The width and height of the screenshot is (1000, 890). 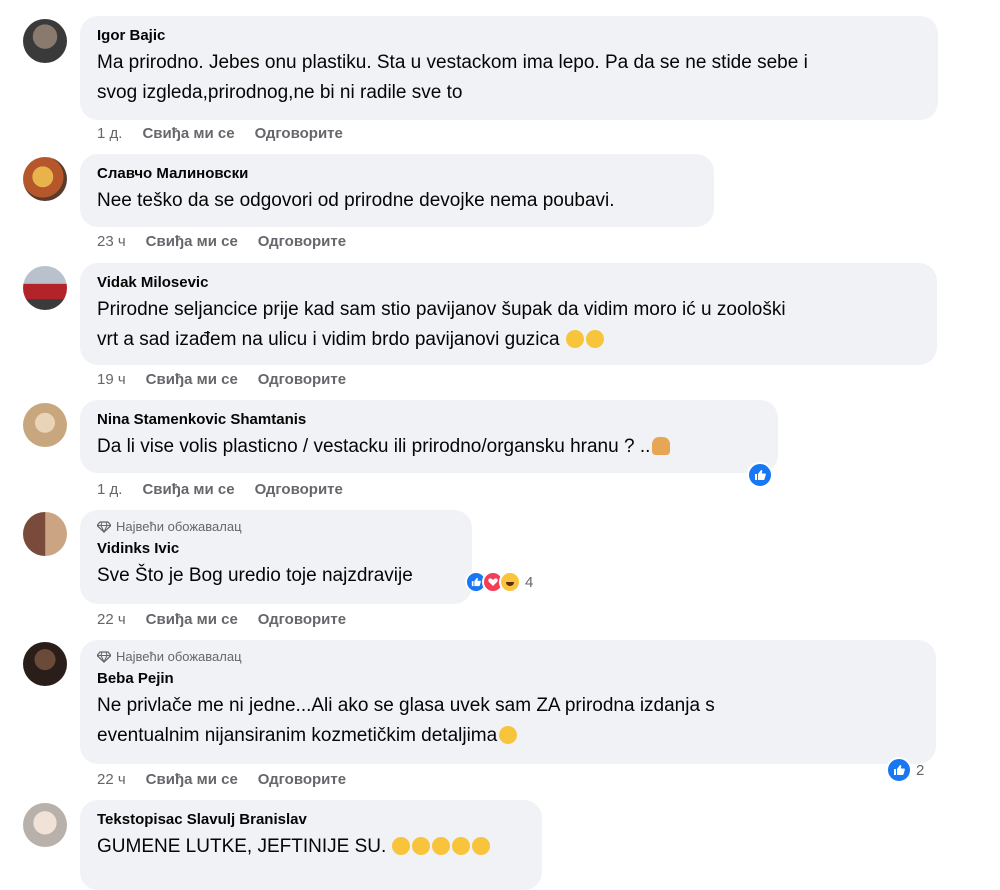 What do you see at coordinates (510, 582) in the screenshot?
I see `haha-reaction-icon` at bounding box center [510, 582].